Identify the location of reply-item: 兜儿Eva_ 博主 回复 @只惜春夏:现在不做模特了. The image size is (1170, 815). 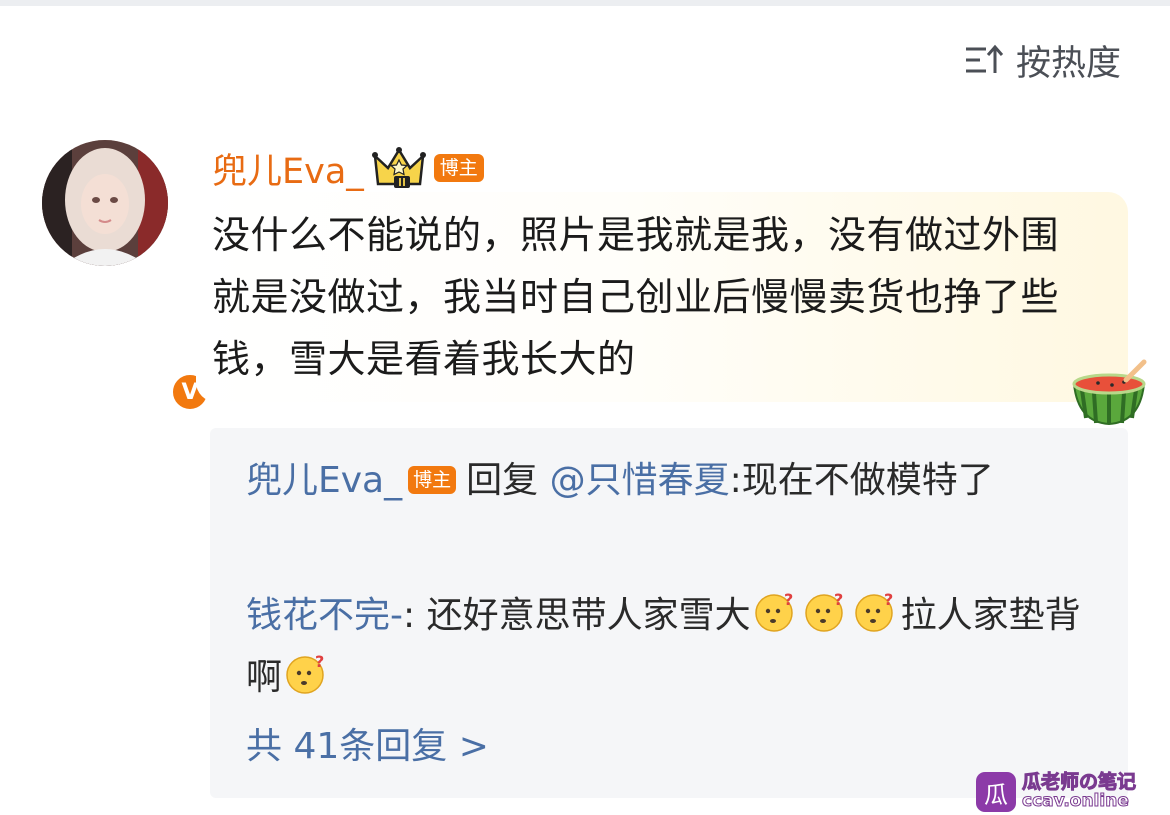
(671, 481).